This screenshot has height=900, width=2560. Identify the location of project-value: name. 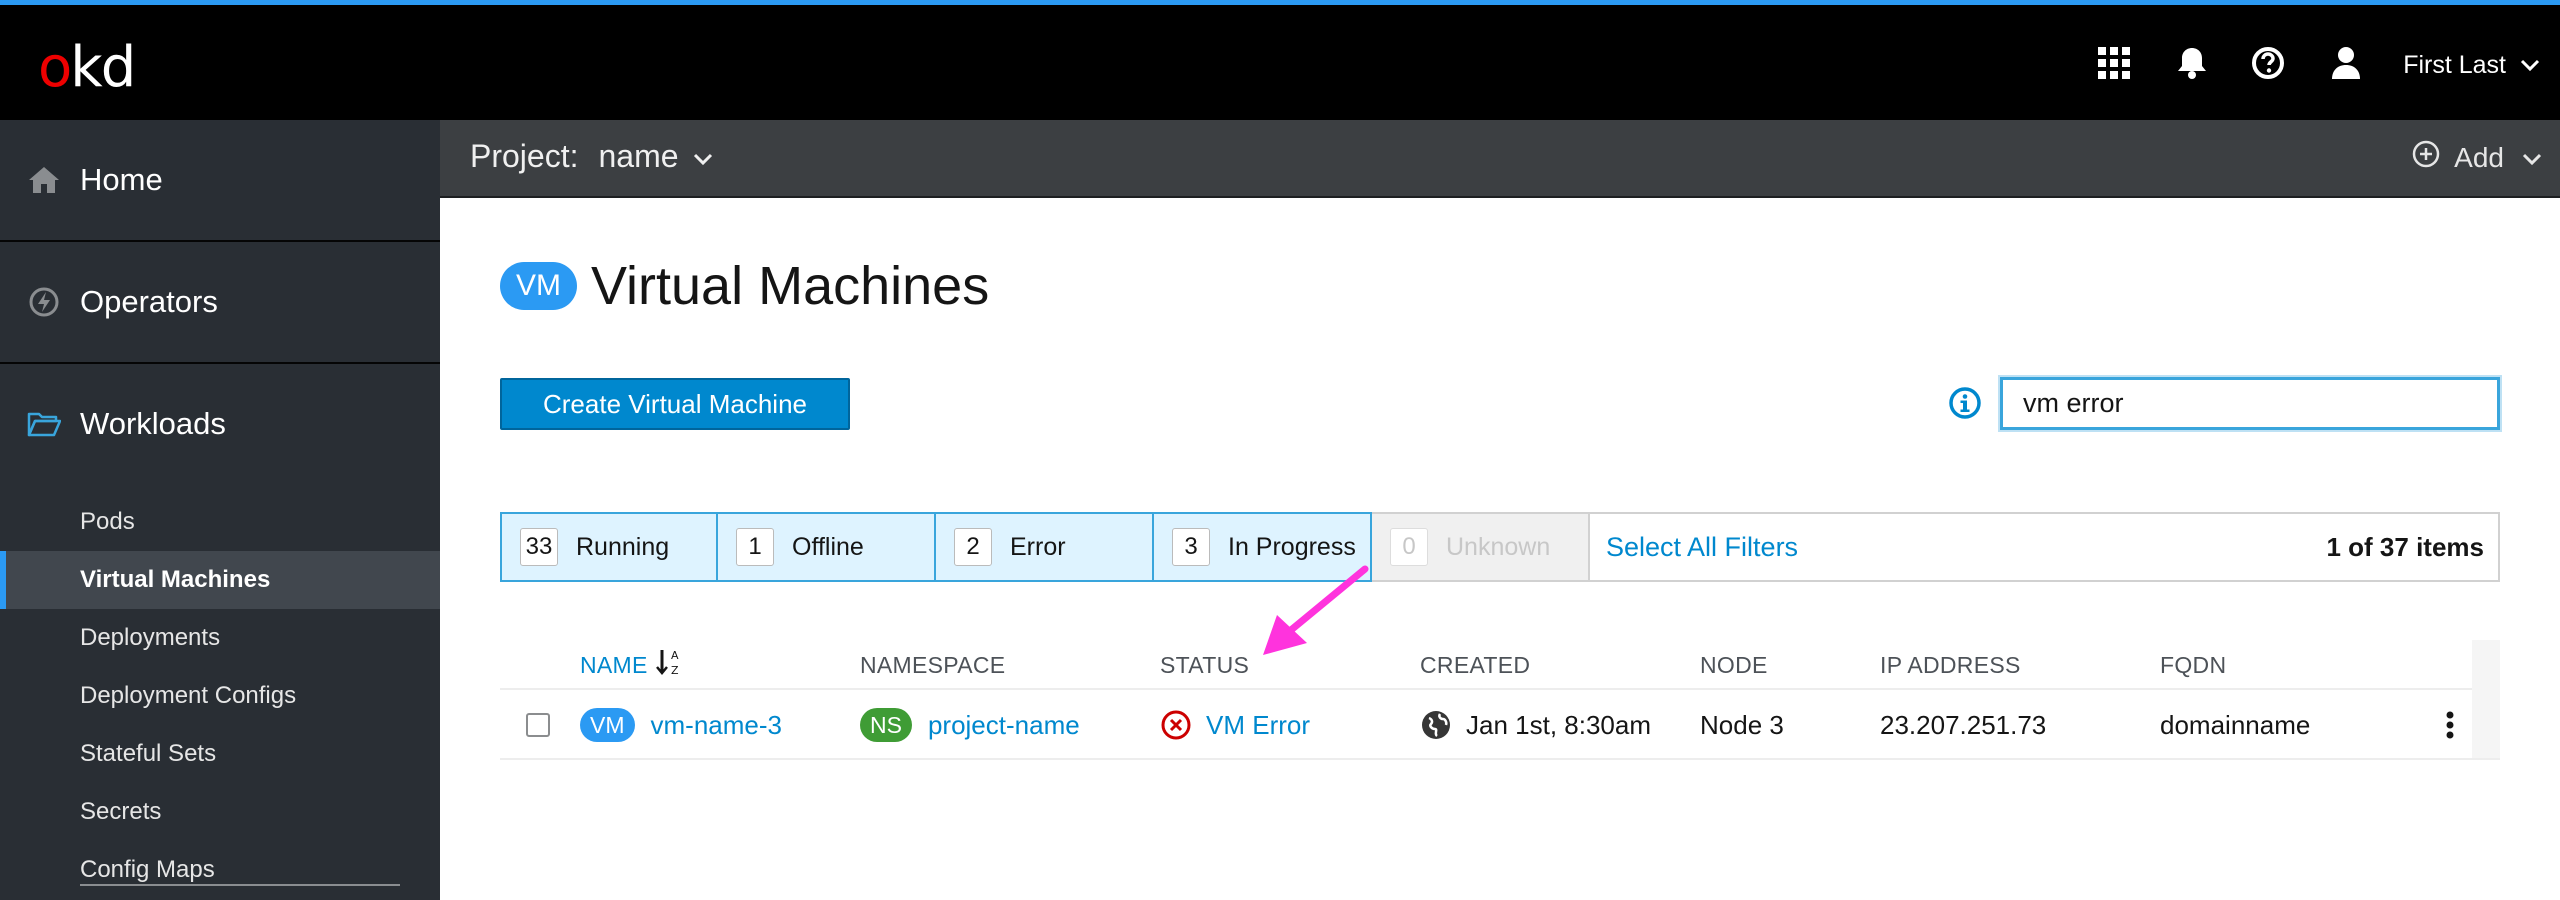
(638, 156).